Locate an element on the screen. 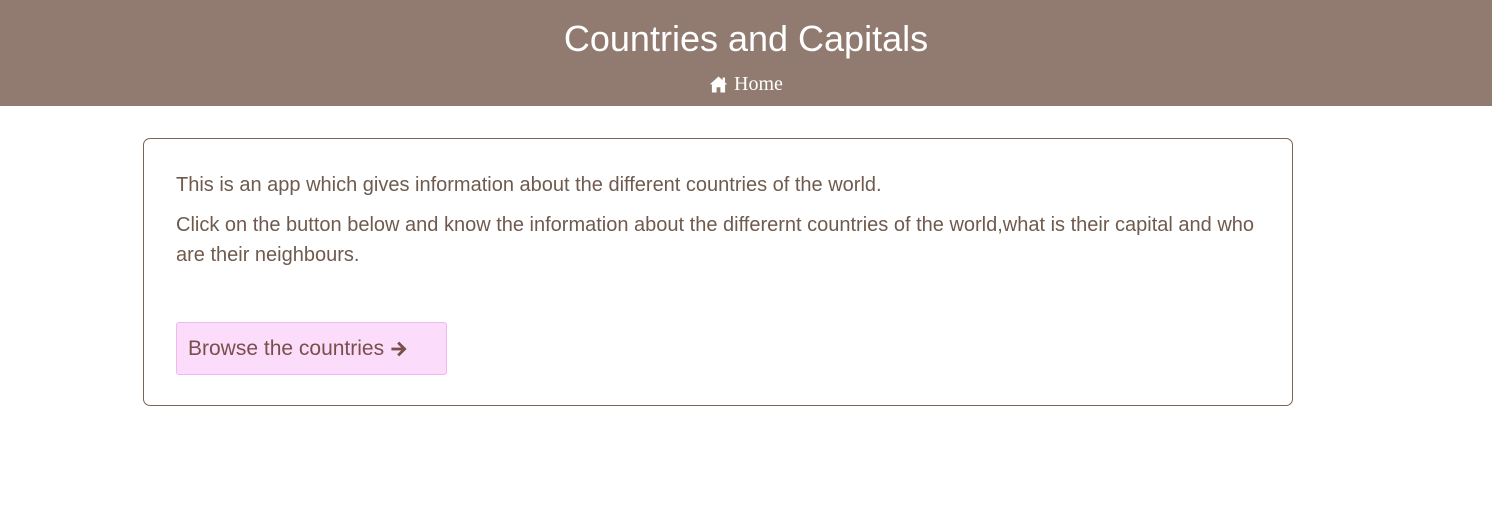 The width and height of the screenshot is (1492, 518). browse-countries-button: Browse the countries is located at coordinates (311, 348).